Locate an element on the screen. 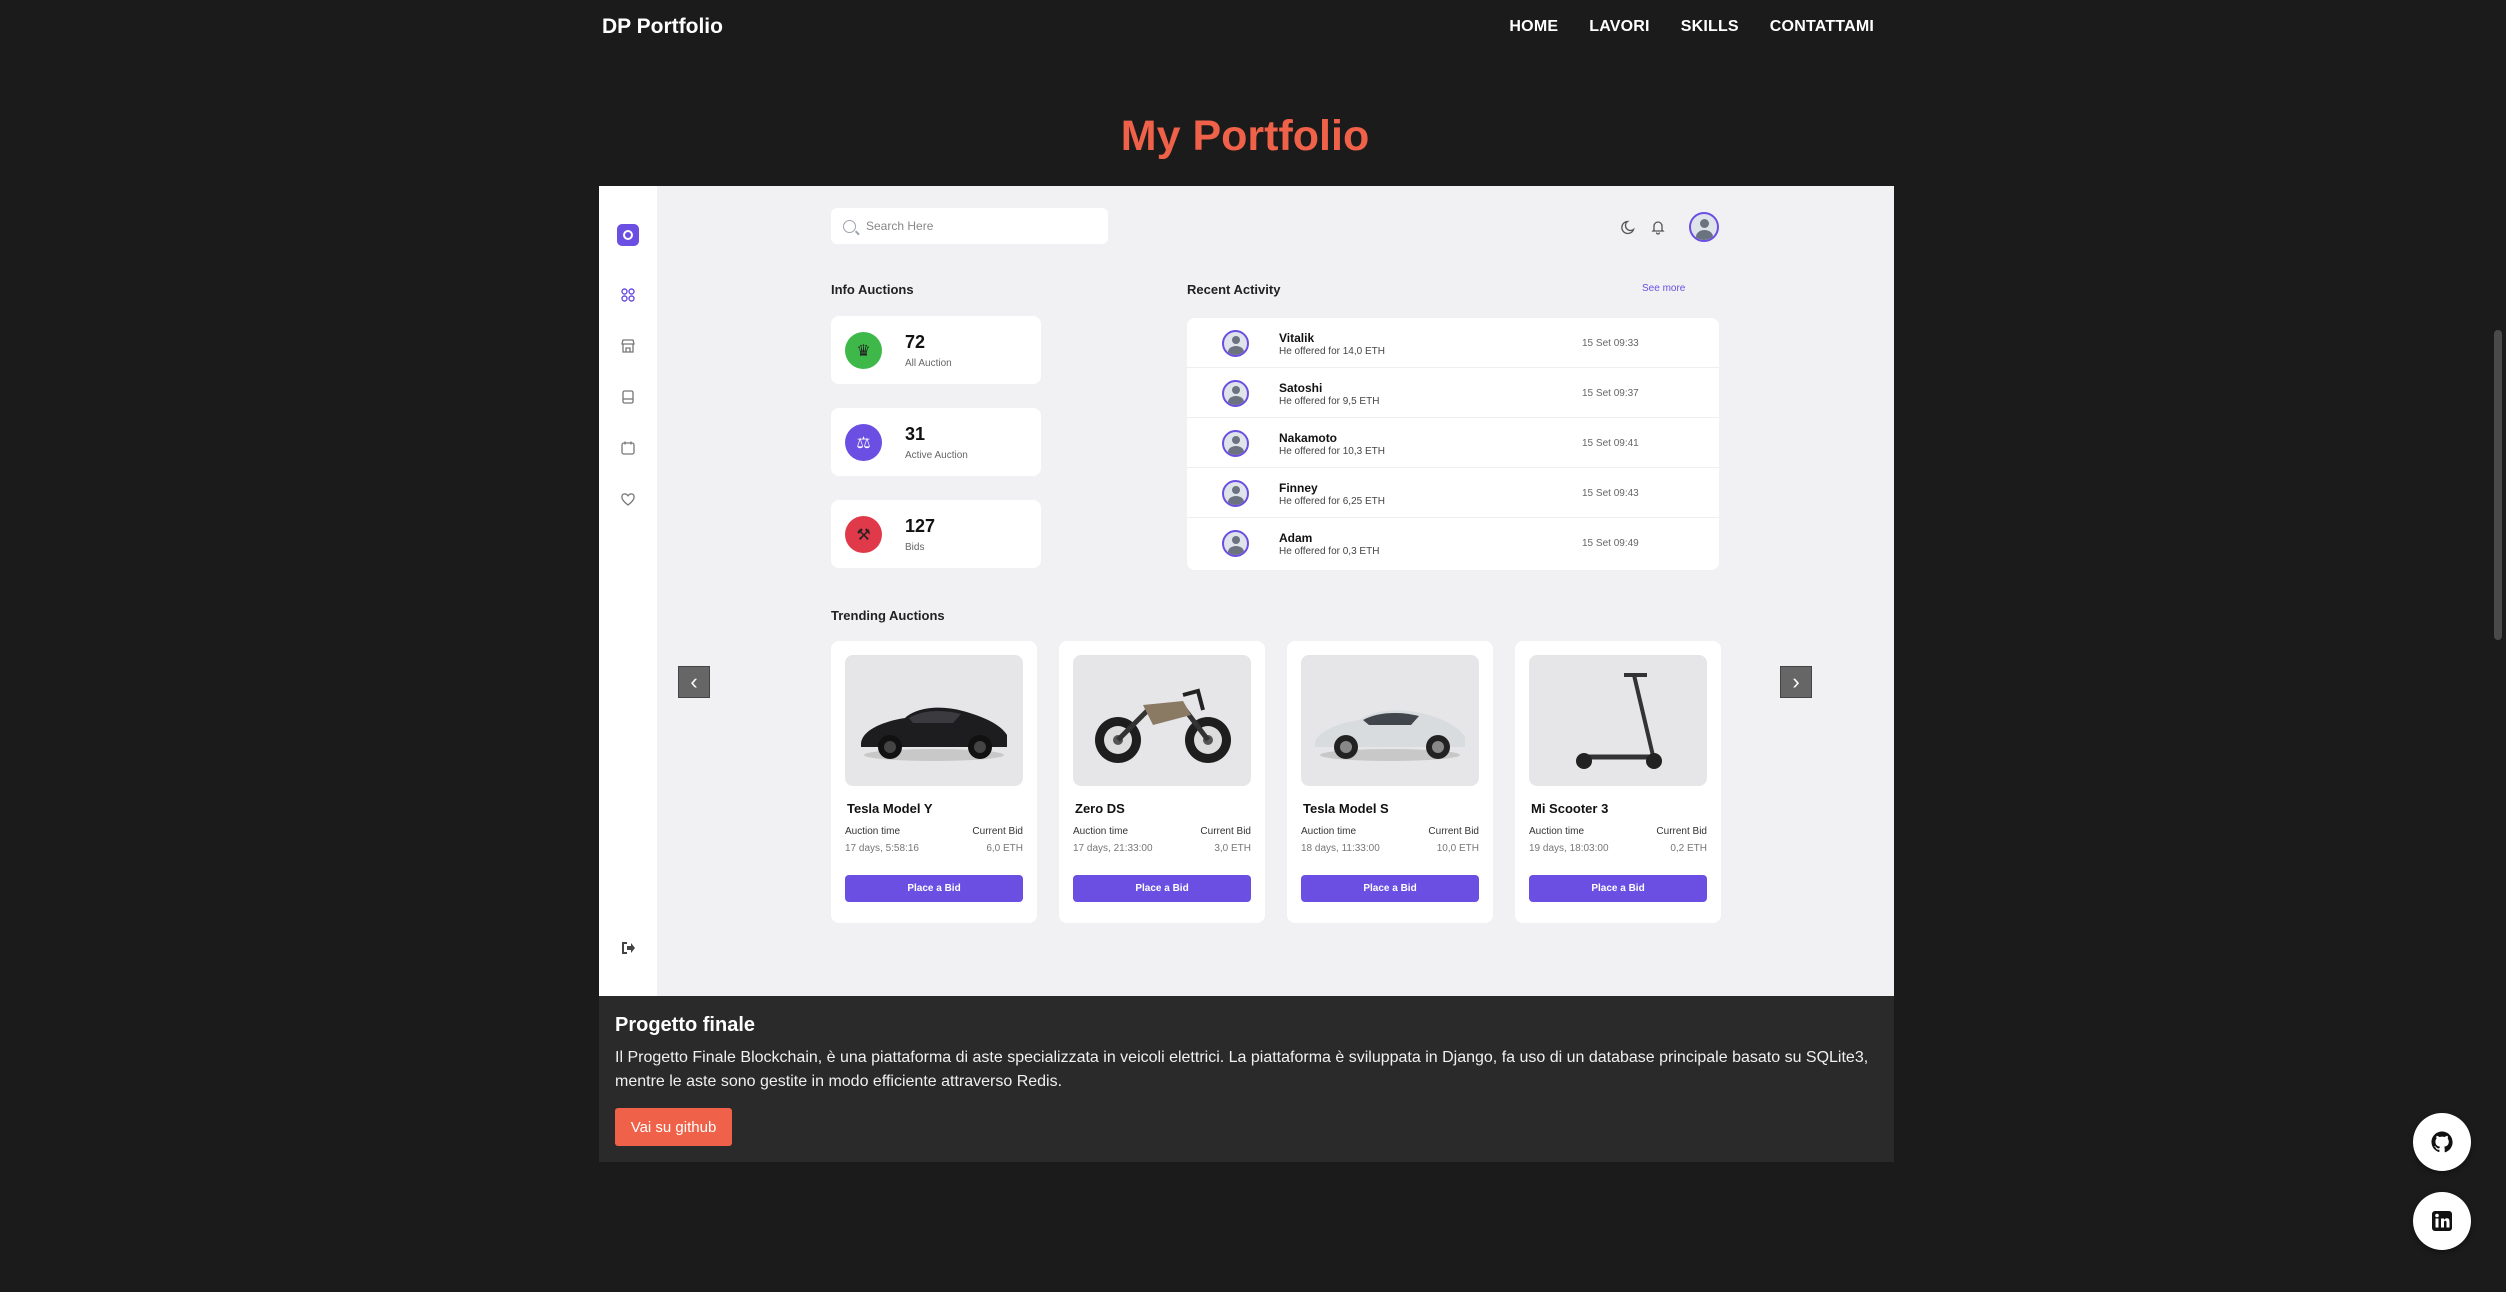 The width and height of the screenshot is (2506, 1292). user-avatar is located at coordinates (1704, 227).